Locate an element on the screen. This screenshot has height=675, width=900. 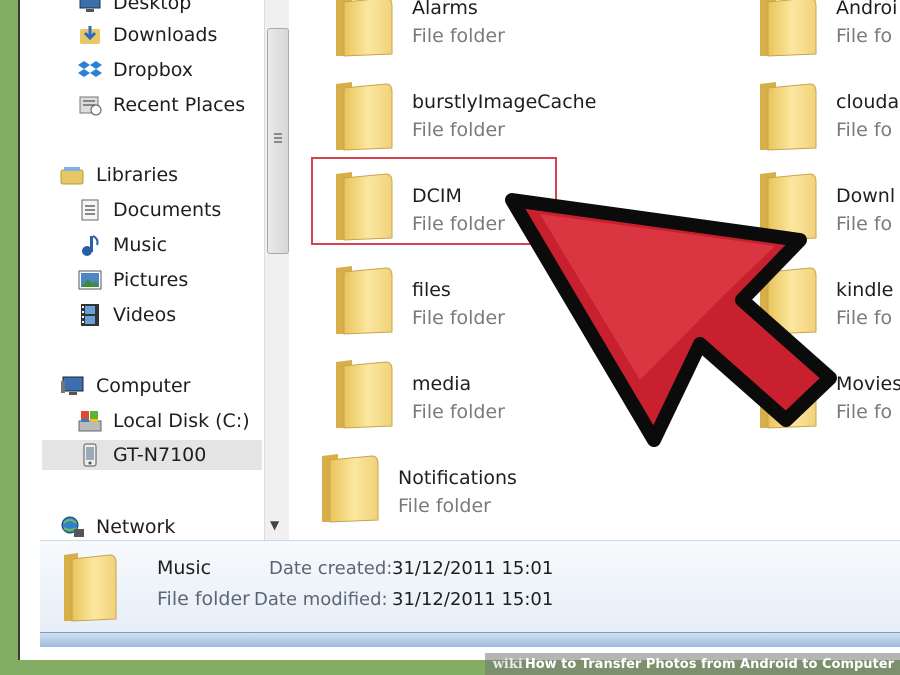
nav-item-gt-n7100: GT-N7100 is located at coordinates (152, 455).